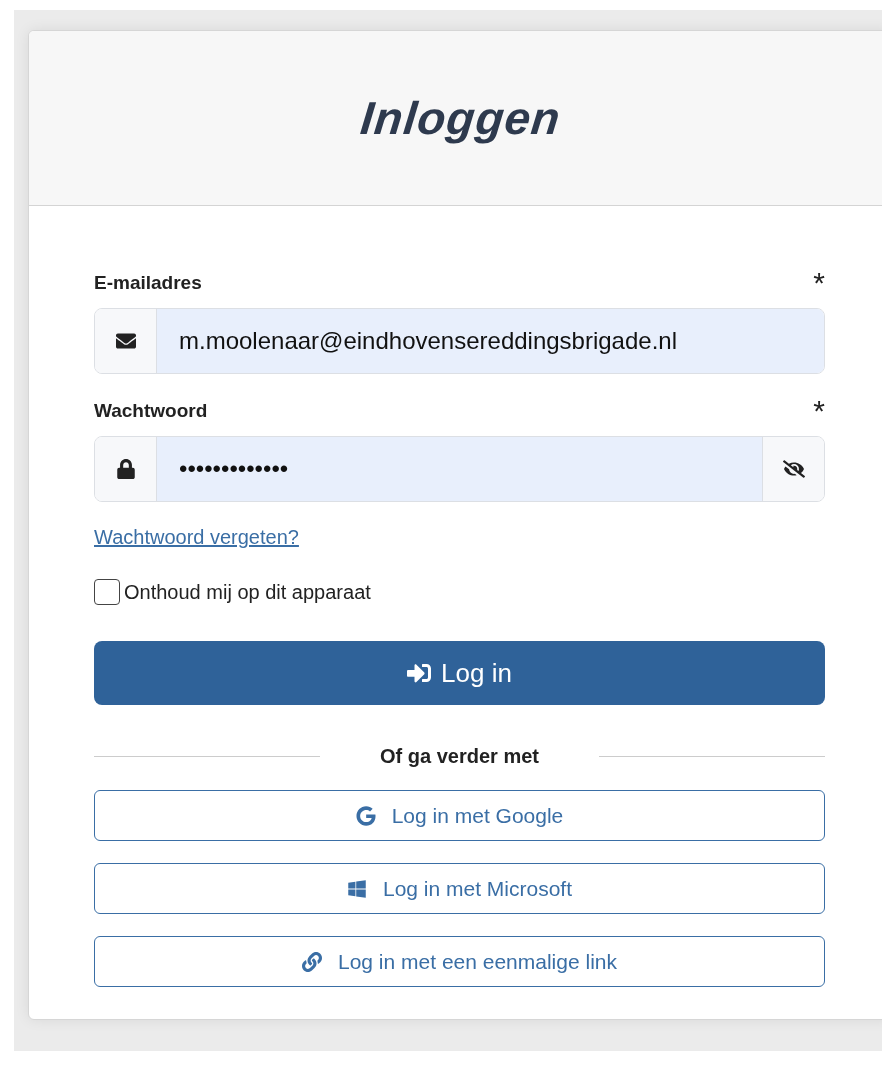 This screenshot has width=882, height=1071. Describe the element at coordinates (459, 815) in the screenshot. I see `alt-login-button: Log in met Google` at that location.